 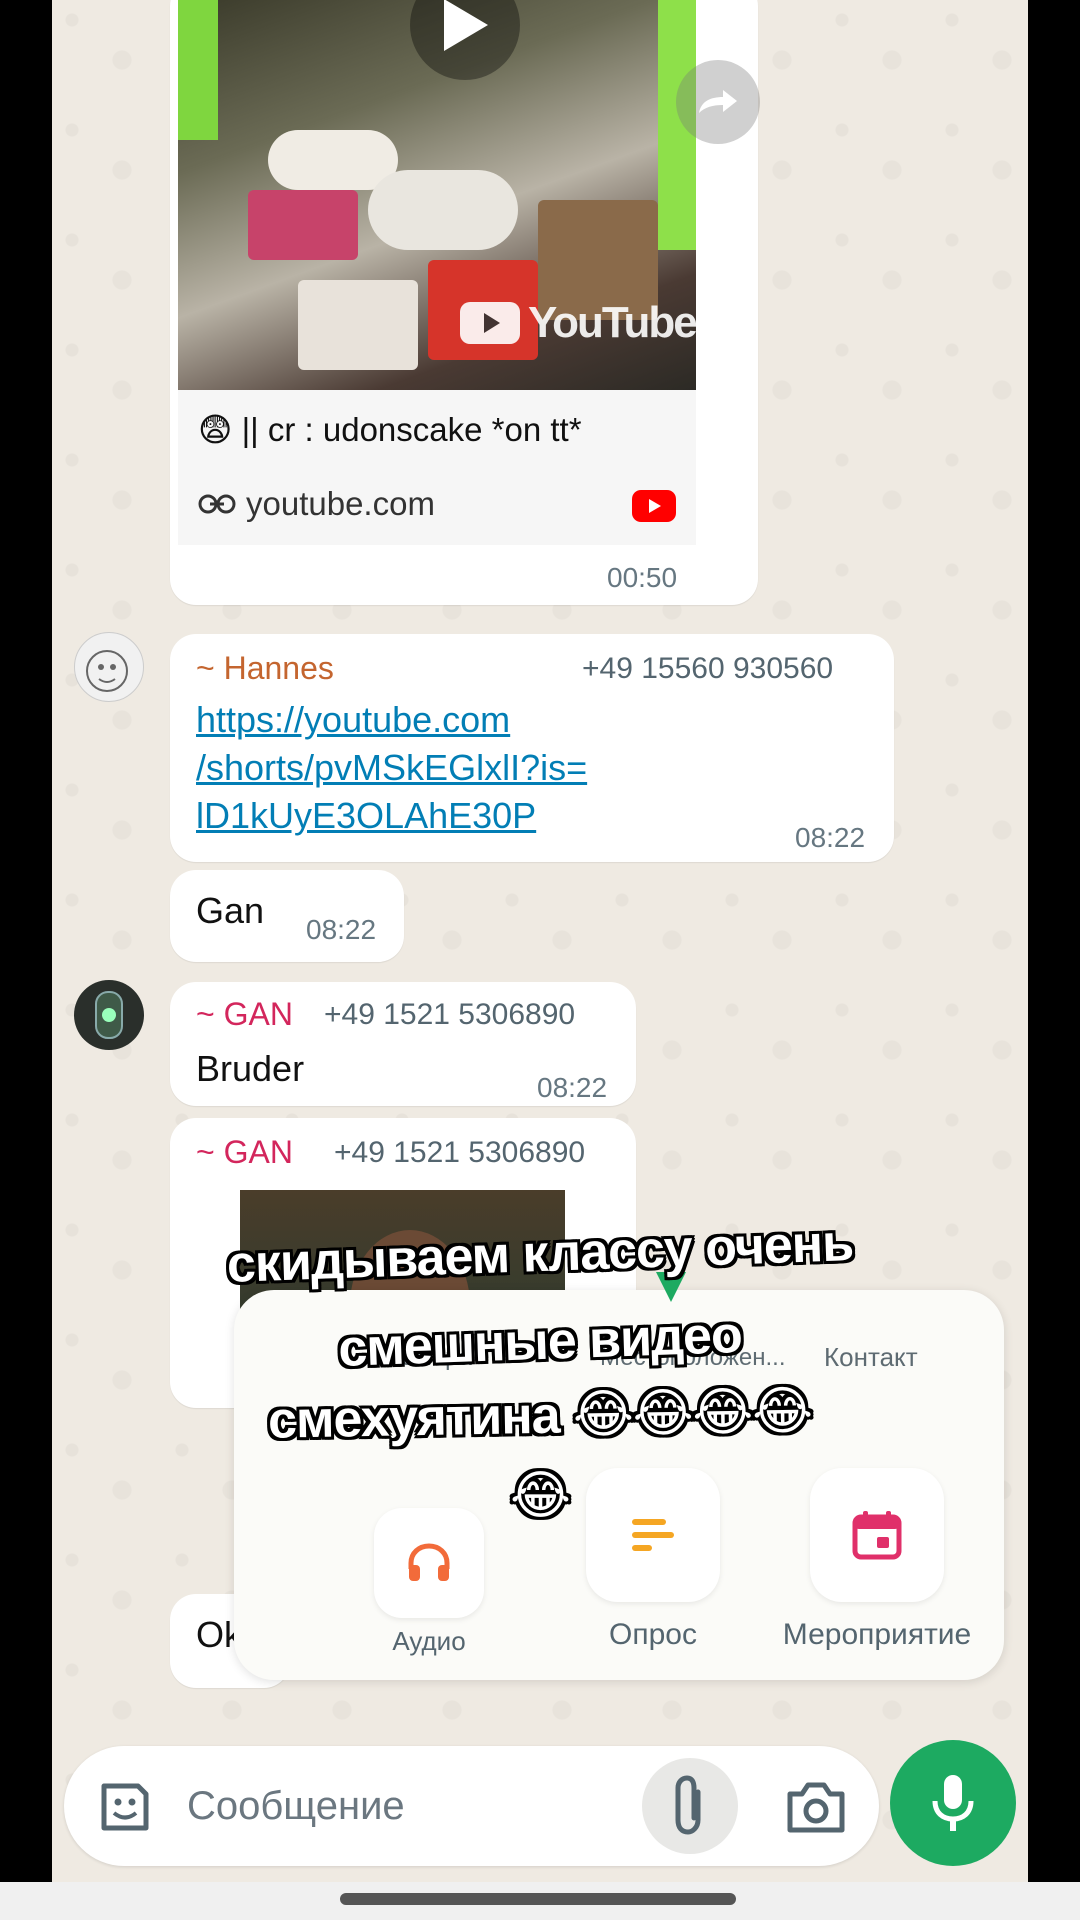 I want to click on message-text: Gan, so click(x=230, y=910).